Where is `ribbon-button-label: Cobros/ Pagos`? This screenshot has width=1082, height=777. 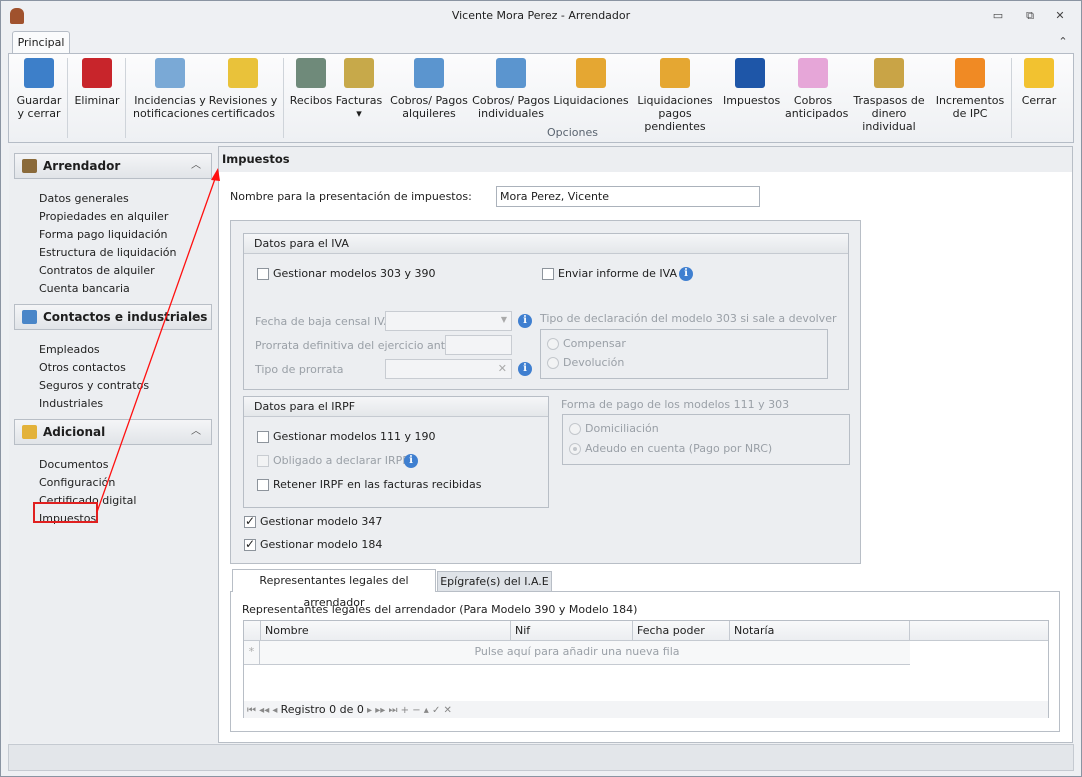
ribbon-button-label: Cobros/ Pagos is located at coordinates (429, 100).